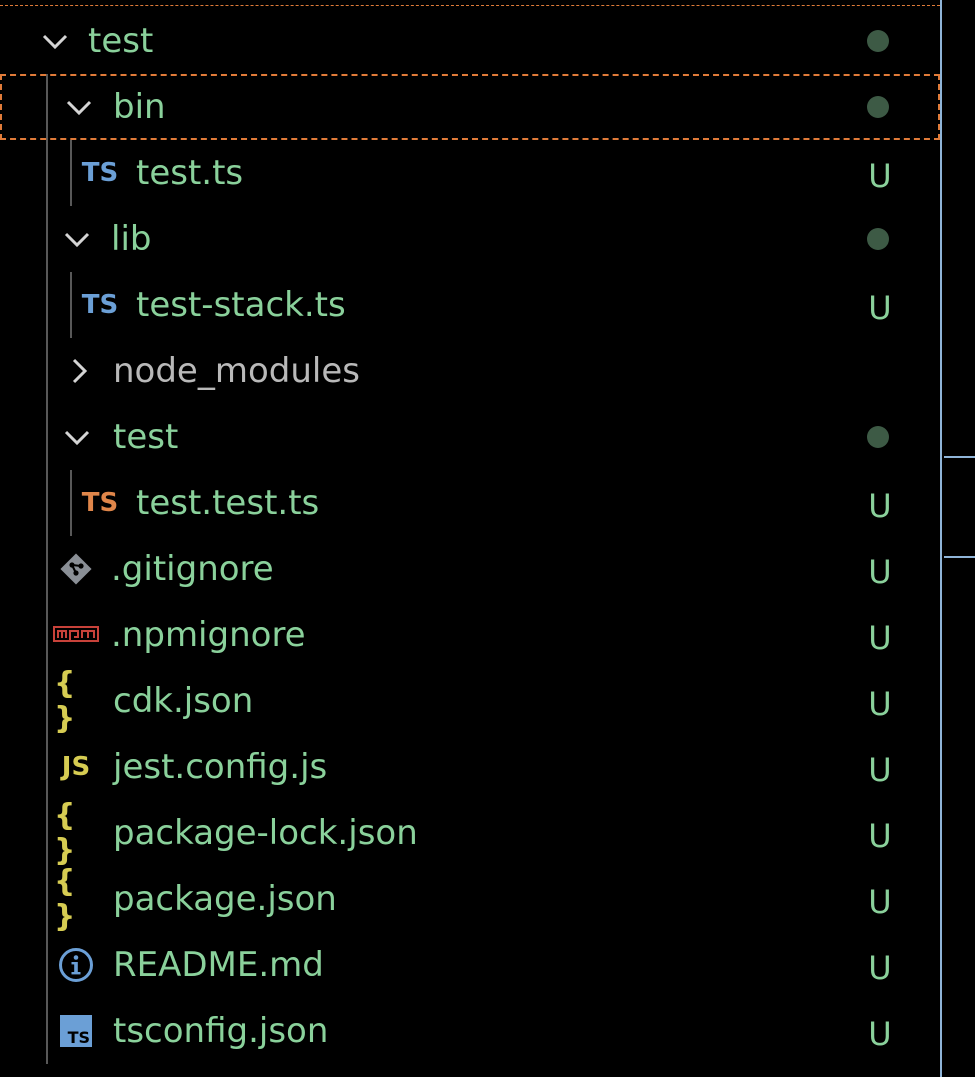 Image resolution: width=975 pixels, height=1077 pixels. I want to click on tree-item-label: package.json, so click(225, 899).